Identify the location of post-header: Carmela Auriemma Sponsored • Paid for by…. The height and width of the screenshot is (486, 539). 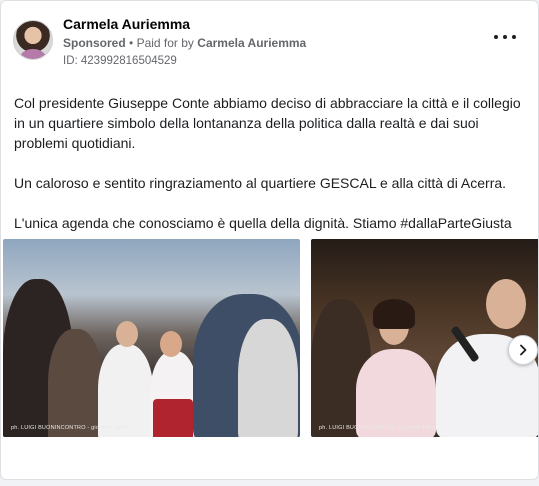
(269, 43).